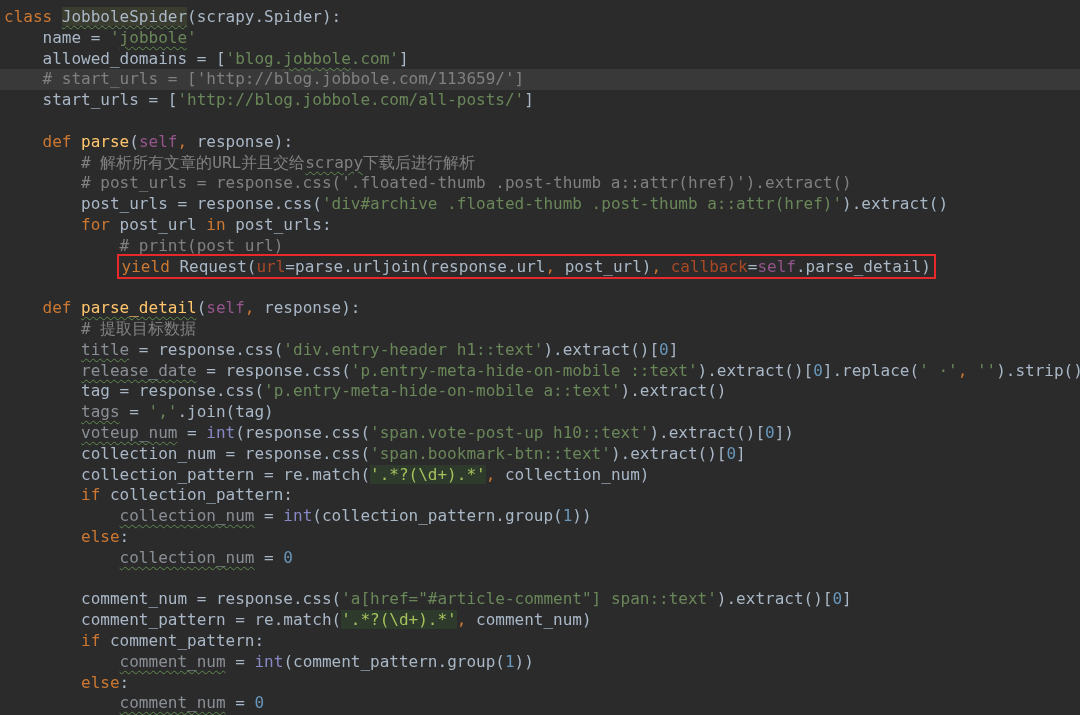 The width and height of the screenshot is (1080, 715). What do you see at coordinates (607, 266) in the screenshot?
I see `code-text: post_url)` at bounding box center [607, 266].